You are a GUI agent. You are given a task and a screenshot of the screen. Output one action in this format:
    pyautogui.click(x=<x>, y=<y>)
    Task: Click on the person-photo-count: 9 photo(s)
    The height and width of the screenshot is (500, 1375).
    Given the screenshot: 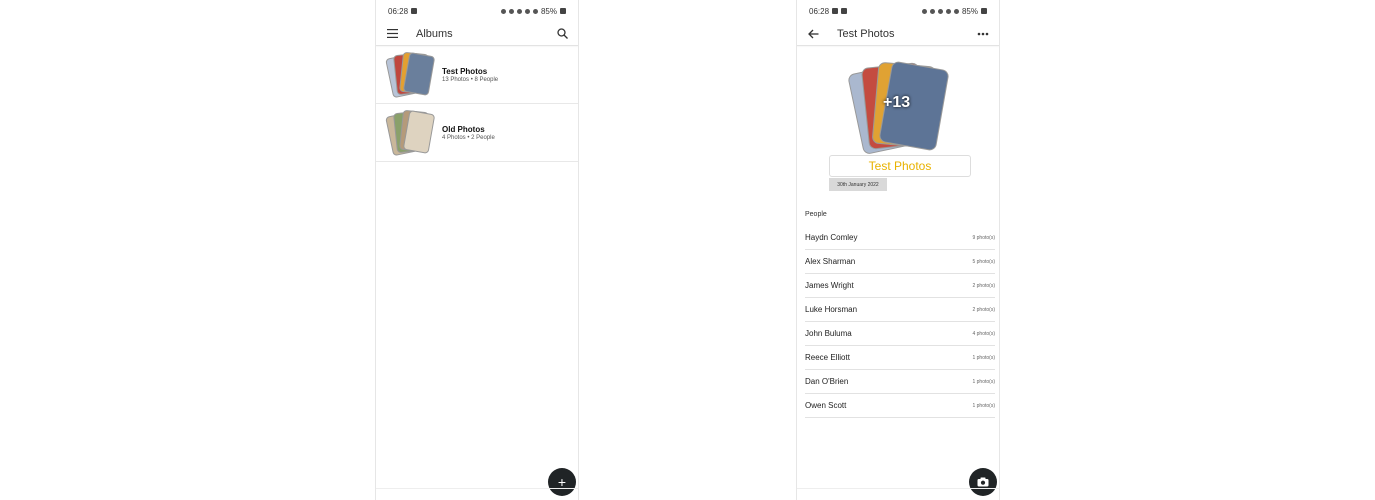 What is the action you would take?
    pyautogui.click(x=983, y=237)
    